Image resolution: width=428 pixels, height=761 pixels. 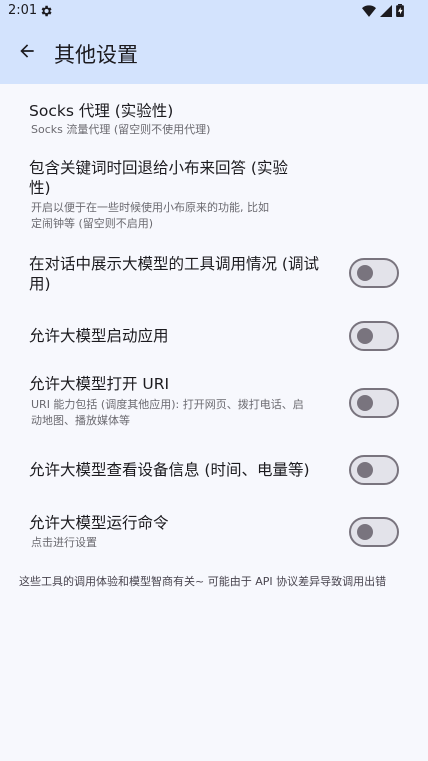 I want to click on setting-title: Socks 代理 (实验性), so click(x=101, y=111).